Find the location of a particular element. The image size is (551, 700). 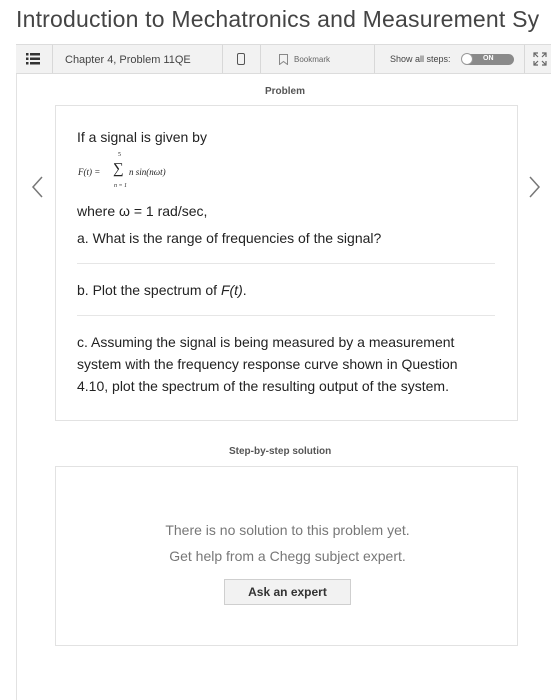

ask-an-expert-button: Ask an expert is located at coordinates (287, 592).